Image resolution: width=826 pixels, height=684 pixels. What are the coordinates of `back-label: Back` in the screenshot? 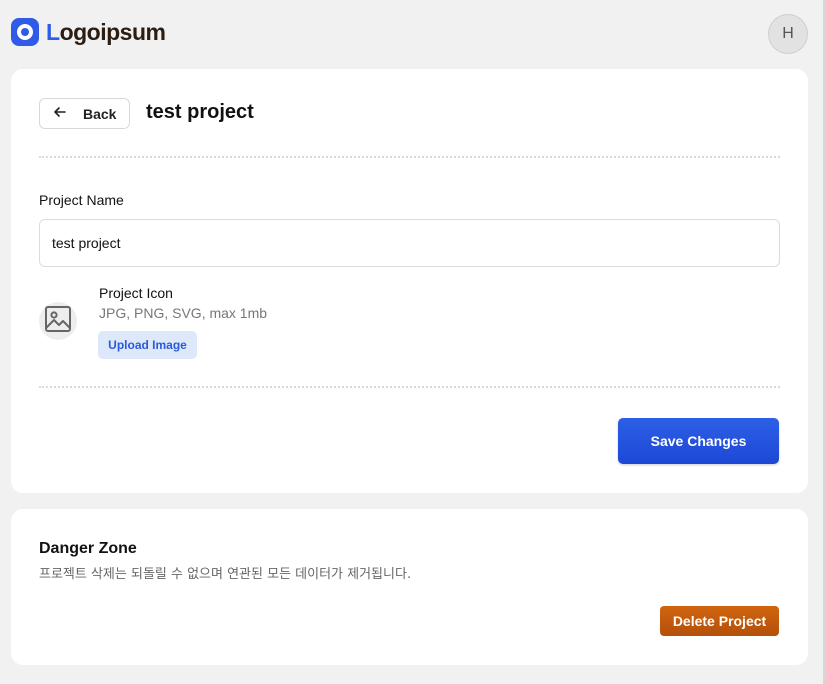 It's located at (100, 113).